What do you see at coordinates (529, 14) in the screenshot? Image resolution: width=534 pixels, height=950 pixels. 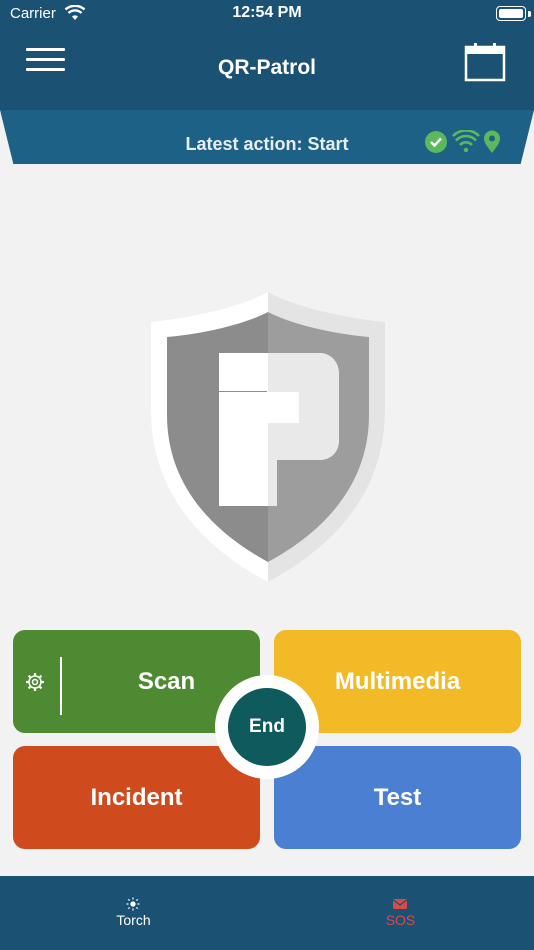 I see `battery-tip` at bounding box center [529, 14].